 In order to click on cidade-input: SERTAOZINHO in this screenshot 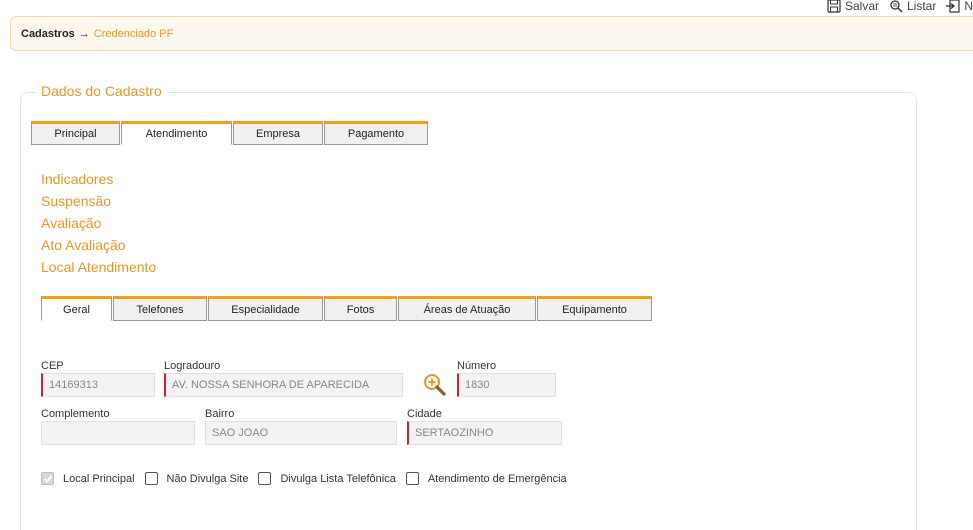, I will do `click(484, 433)`.